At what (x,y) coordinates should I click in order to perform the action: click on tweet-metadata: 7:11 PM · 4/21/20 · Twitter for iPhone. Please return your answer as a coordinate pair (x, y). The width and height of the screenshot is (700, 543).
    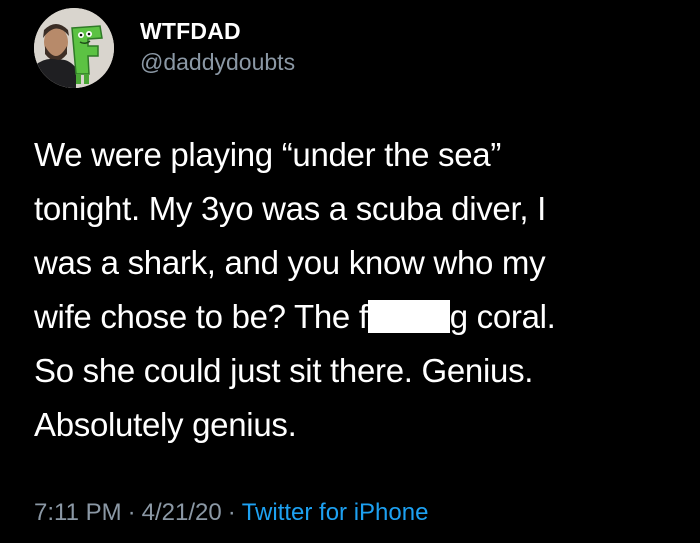
    Looking at the image, I should click on (231, 513).